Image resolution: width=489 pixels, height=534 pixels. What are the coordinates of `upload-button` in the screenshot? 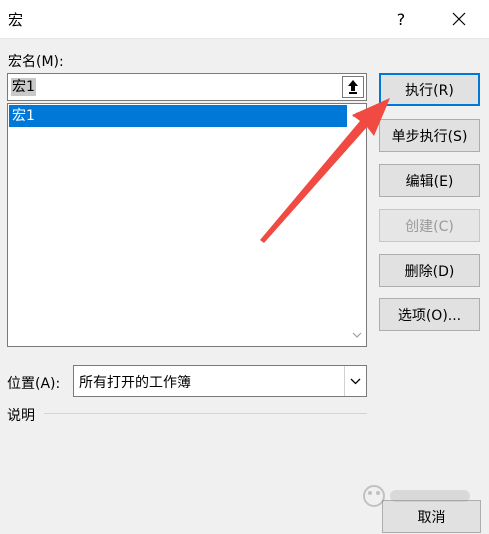 It's located at (353, 87).